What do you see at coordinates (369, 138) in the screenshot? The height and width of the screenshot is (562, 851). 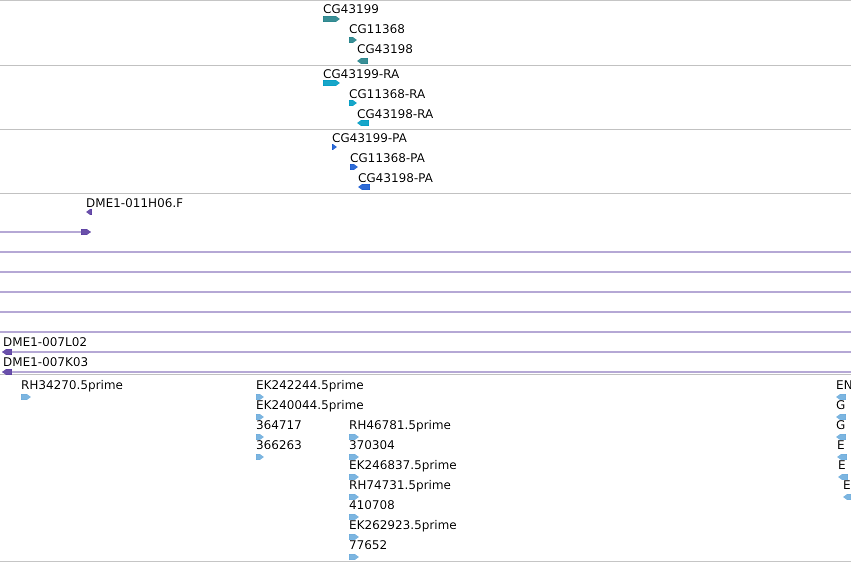 I see `feature-label: CG43199-PA` at bounding box center [369, 138].